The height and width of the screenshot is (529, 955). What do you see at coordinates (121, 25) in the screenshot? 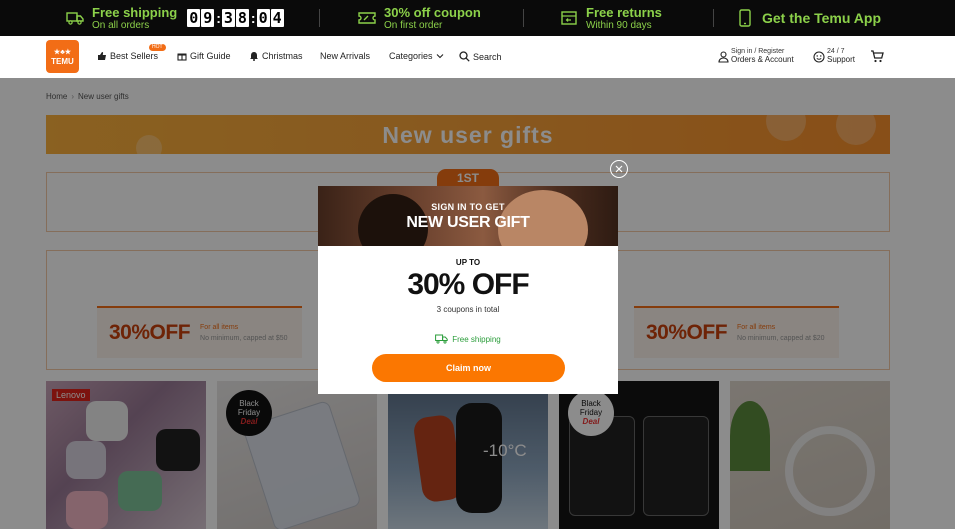
I see `free-shipping-sub: On all orders` at bounding box center [121, 25].